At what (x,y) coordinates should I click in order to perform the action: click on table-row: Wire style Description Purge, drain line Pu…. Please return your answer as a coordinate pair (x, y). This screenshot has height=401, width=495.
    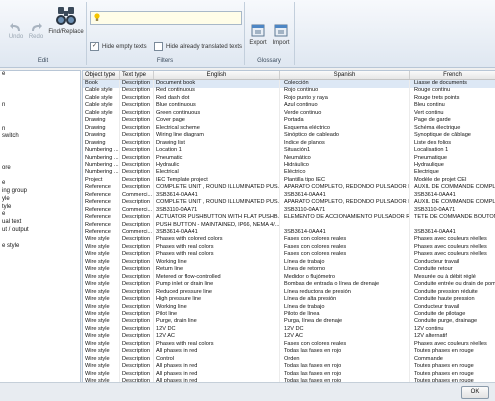
    Looking at the image, I should click on (289, 322).